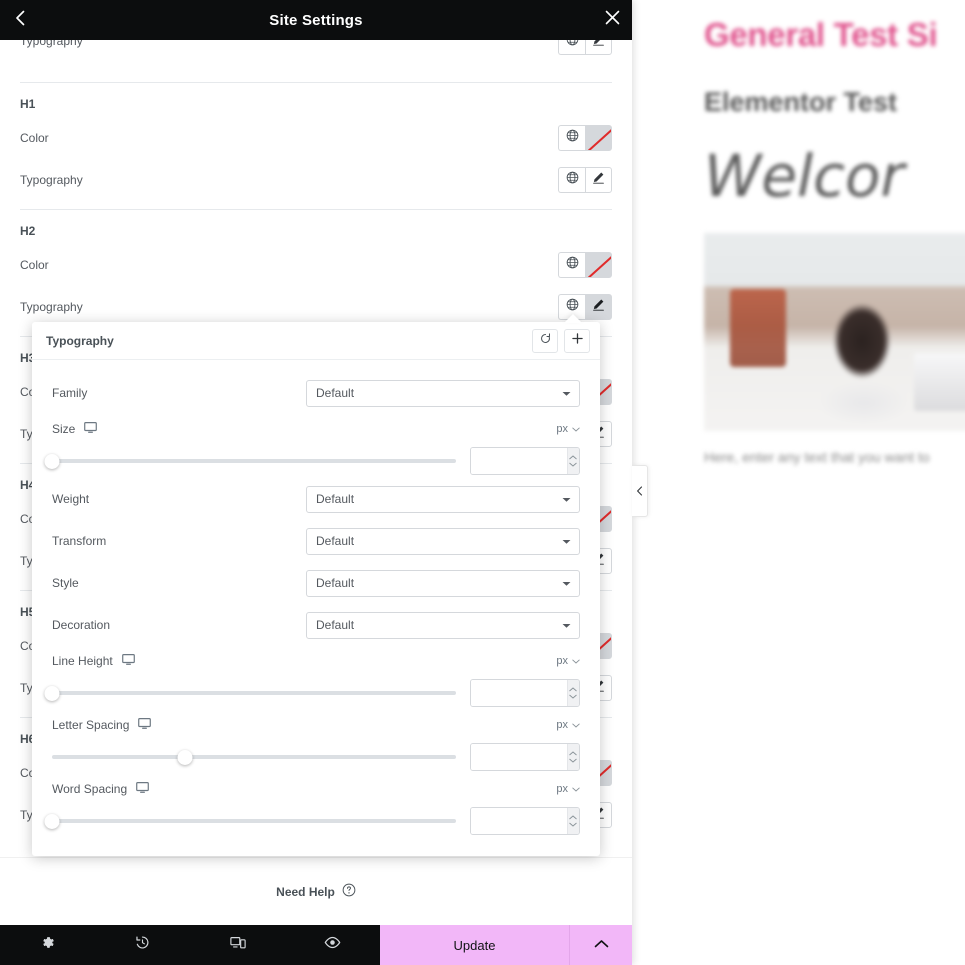  I want to click on eye-icon, so click(332, 945).